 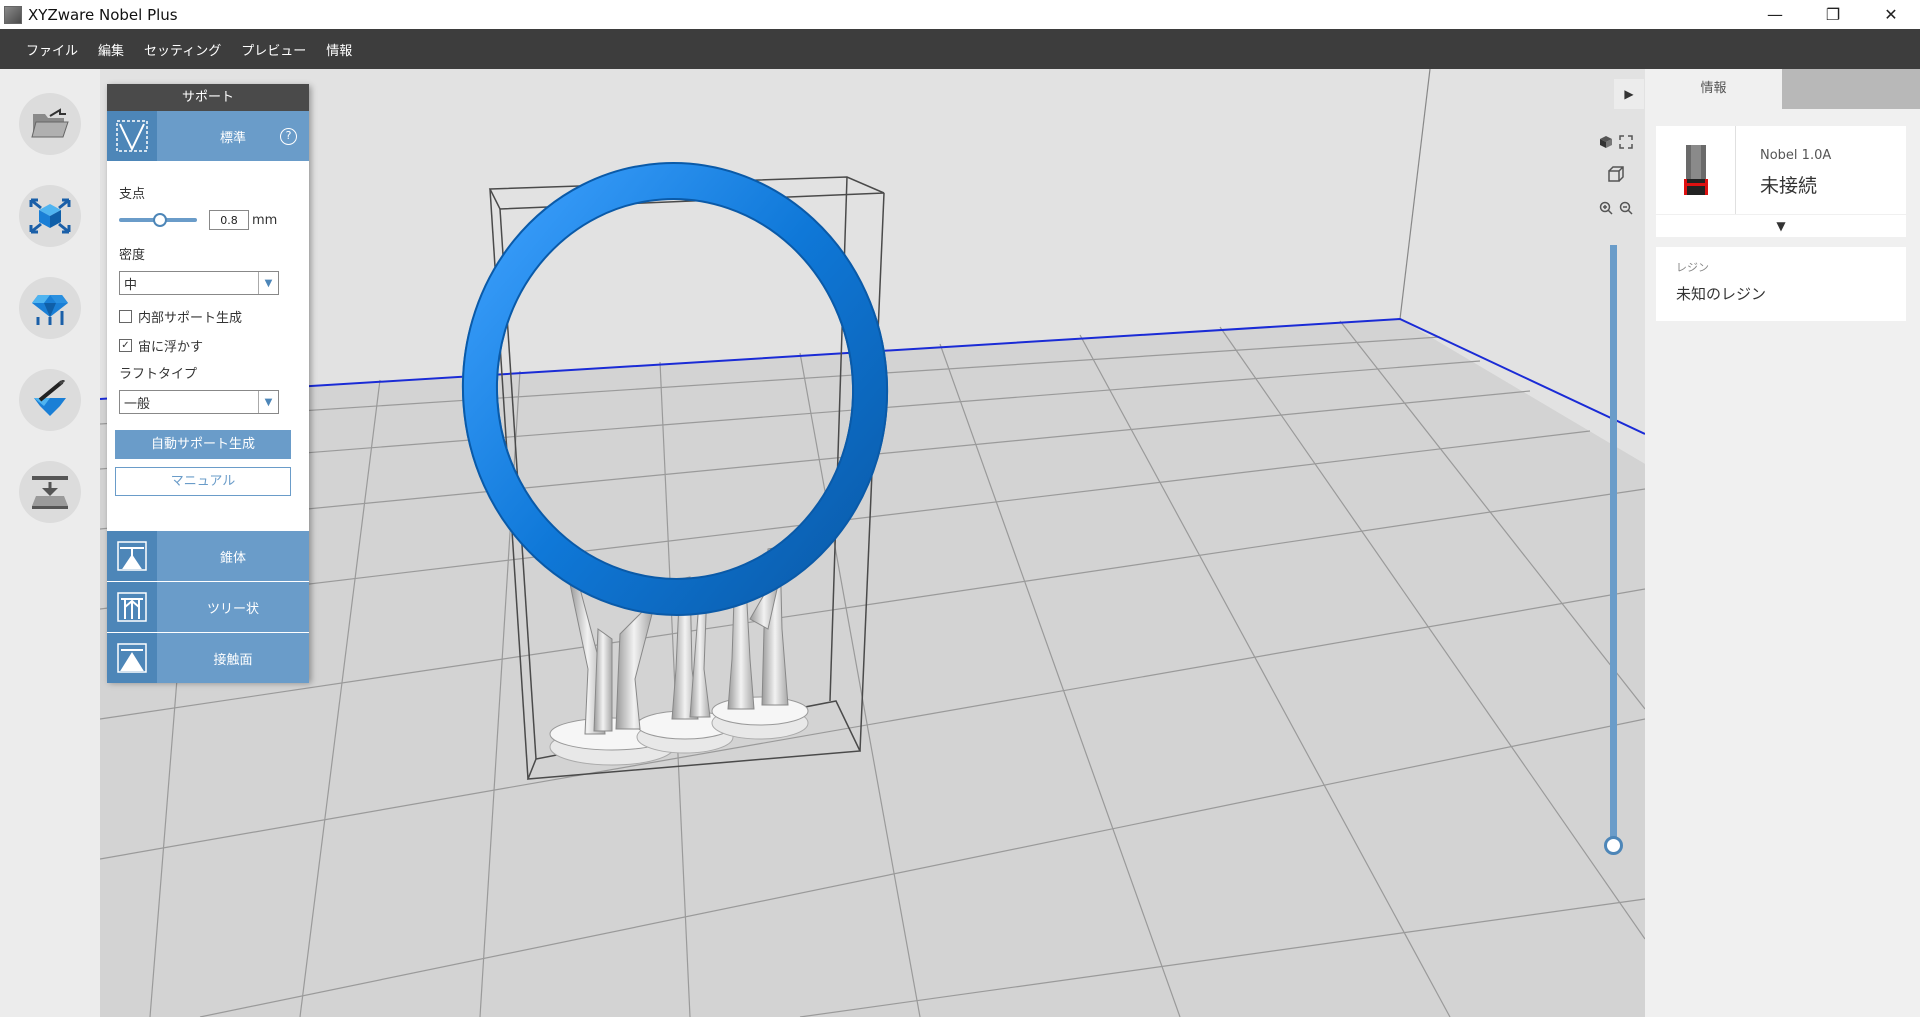 What do you see at coordinates (960, 14) in the screenshot?
I see `title-bar: XYZware Nobel Plus — ❐ ✕` at bounding box center [960, 14].